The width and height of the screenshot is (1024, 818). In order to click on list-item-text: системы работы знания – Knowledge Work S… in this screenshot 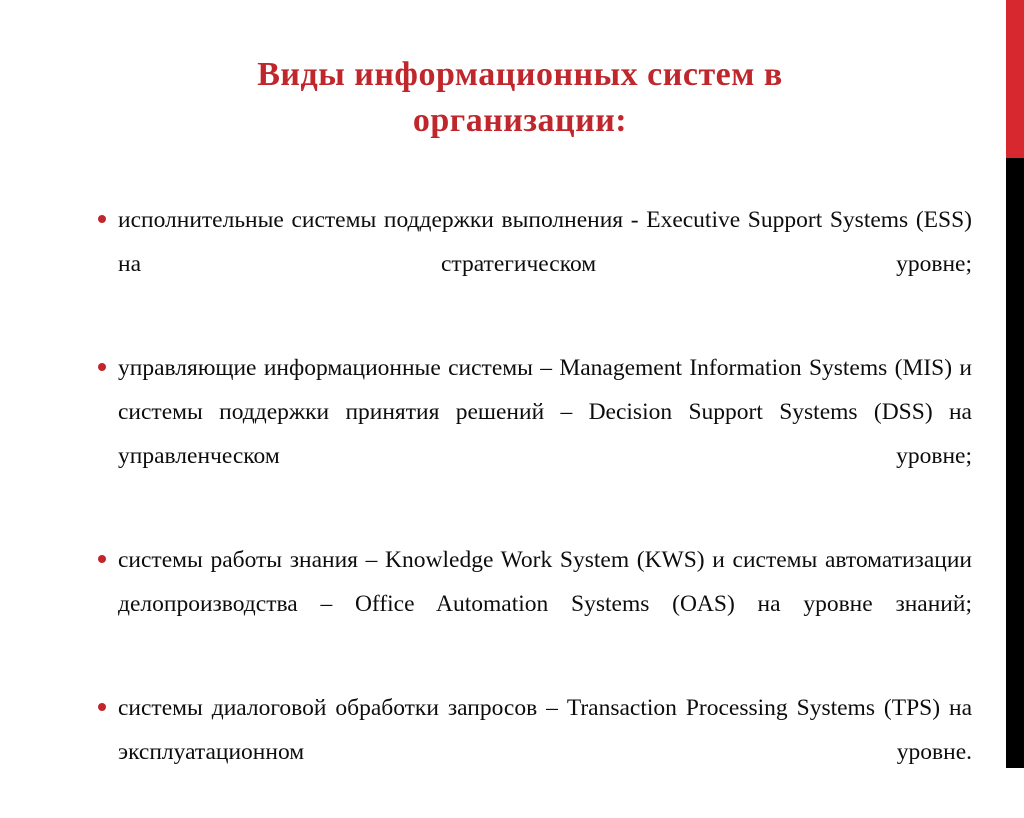, I will do `click(545, 582)`.